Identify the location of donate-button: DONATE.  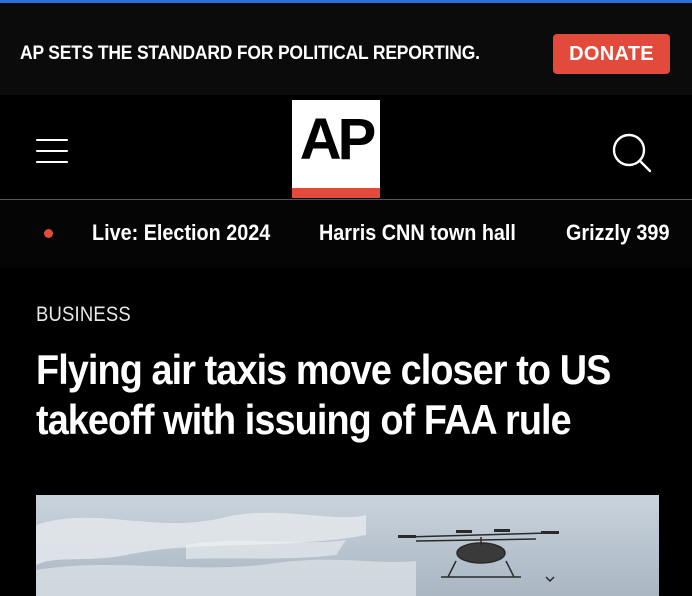
(611, 54).